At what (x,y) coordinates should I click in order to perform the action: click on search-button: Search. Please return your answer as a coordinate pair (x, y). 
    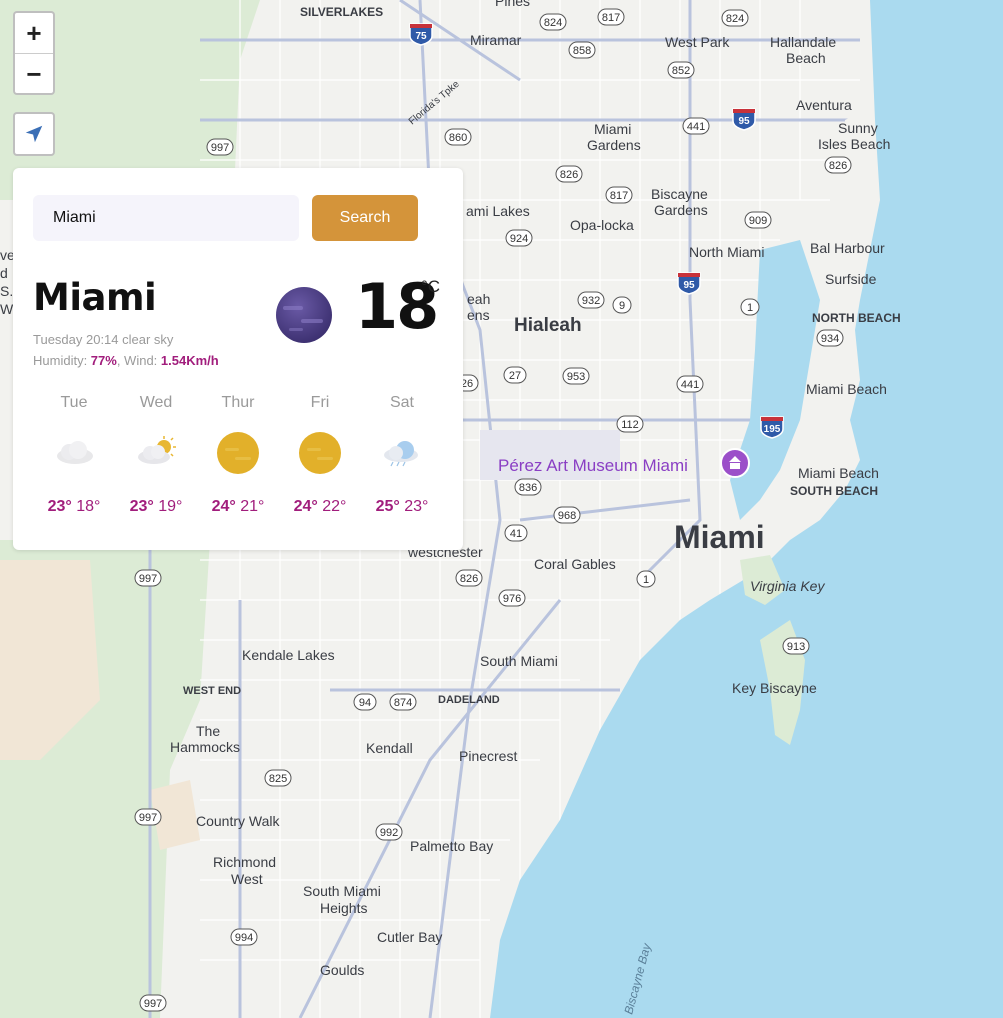
    Looking at the image, I should click on (365, 218).